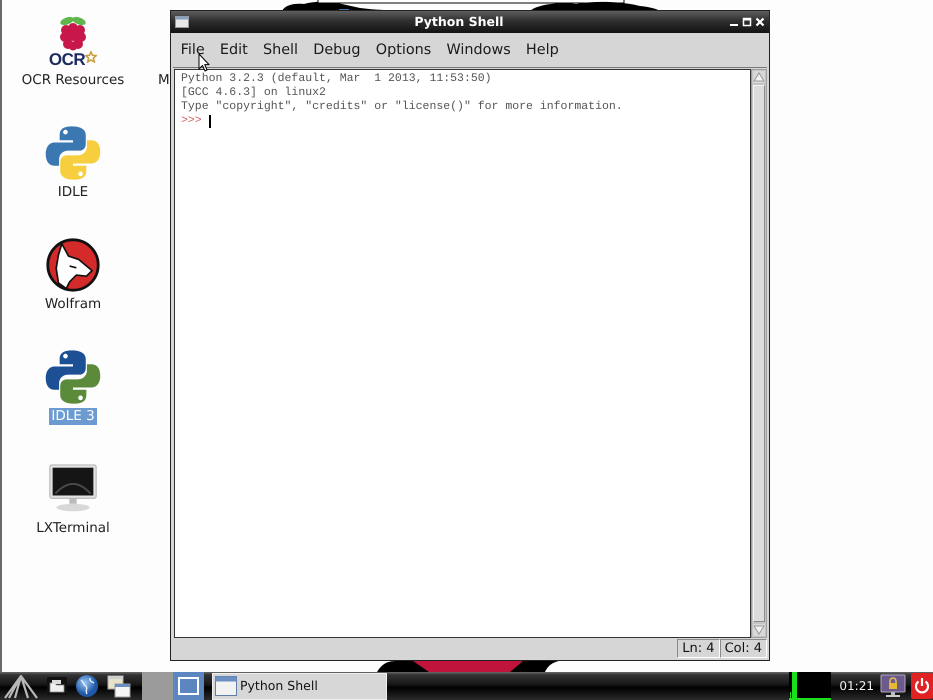 The height and width of the screenshot is (700, 933). Describe the element at coordinates (91, 56) in the screenshot. I see `star-icon` at that location.